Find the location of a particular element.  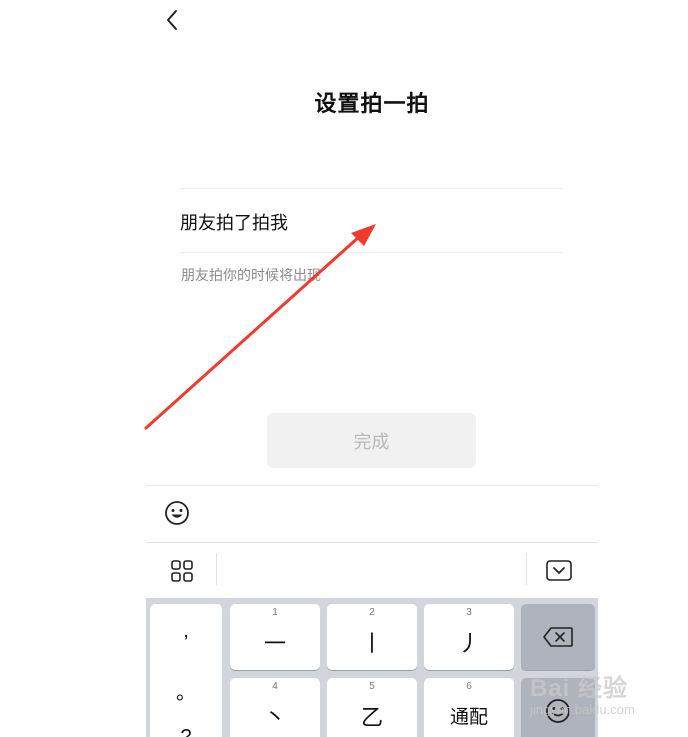

keyboard-collapse-button is located at coordinates (559, 571).